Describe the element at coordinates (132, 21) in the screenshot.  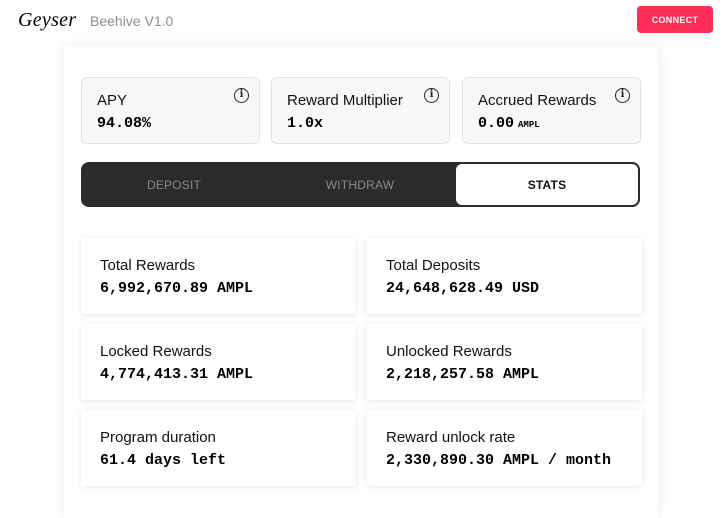
I see `app-version: Beehive V1.0` at that location.